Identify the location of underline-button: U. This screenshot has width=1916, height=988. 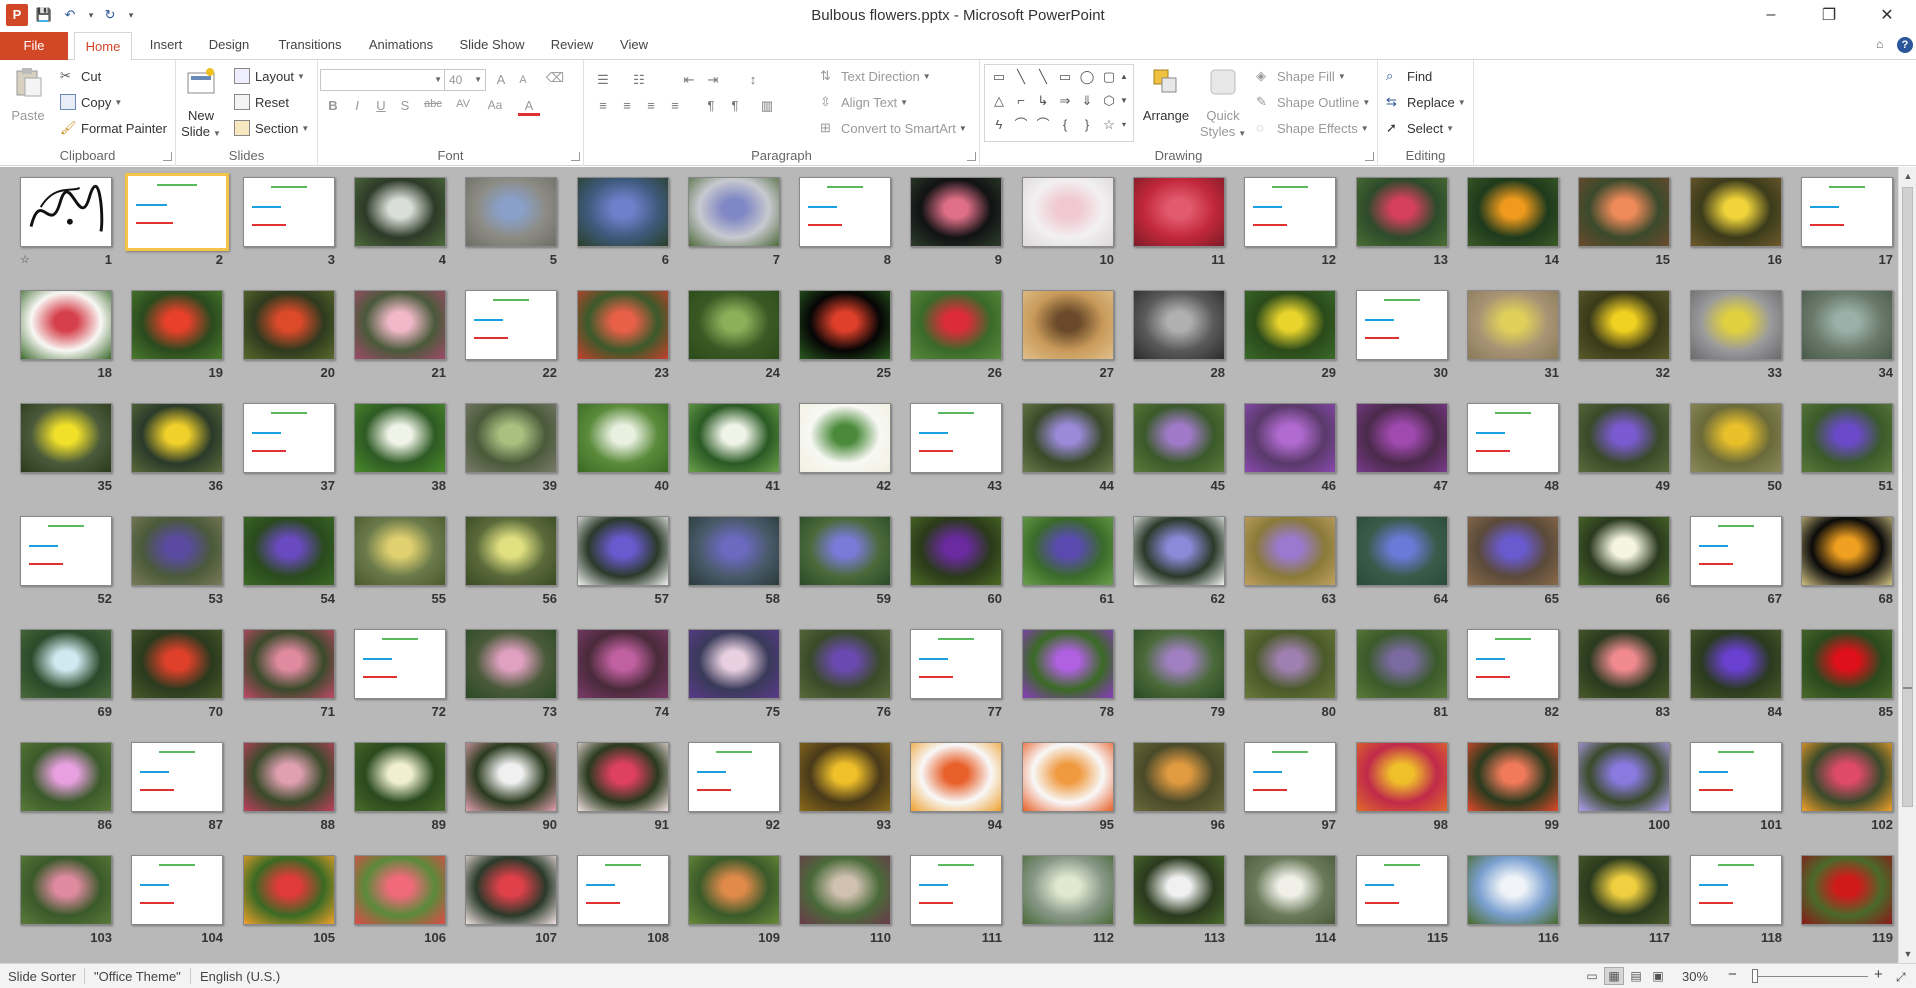
(381, 105).